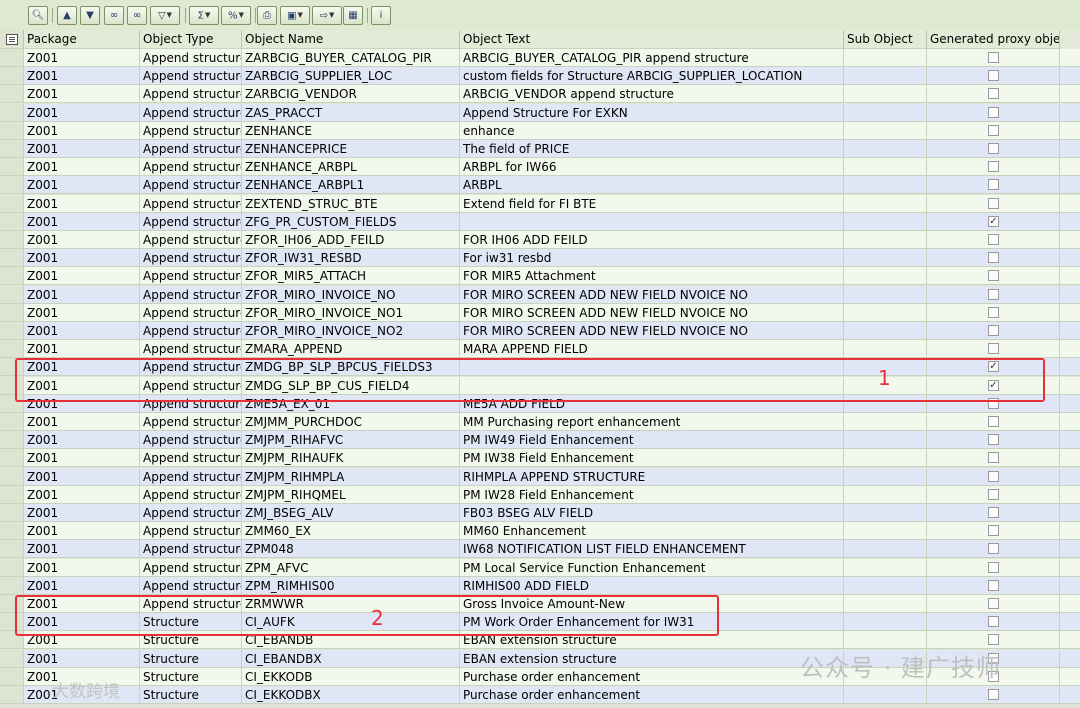 The height and width of the screenshot is (708, 1080). Describe the element at coordinates (236, 15) in the screenshot. I see `subtotals-button: %▼` at that location.